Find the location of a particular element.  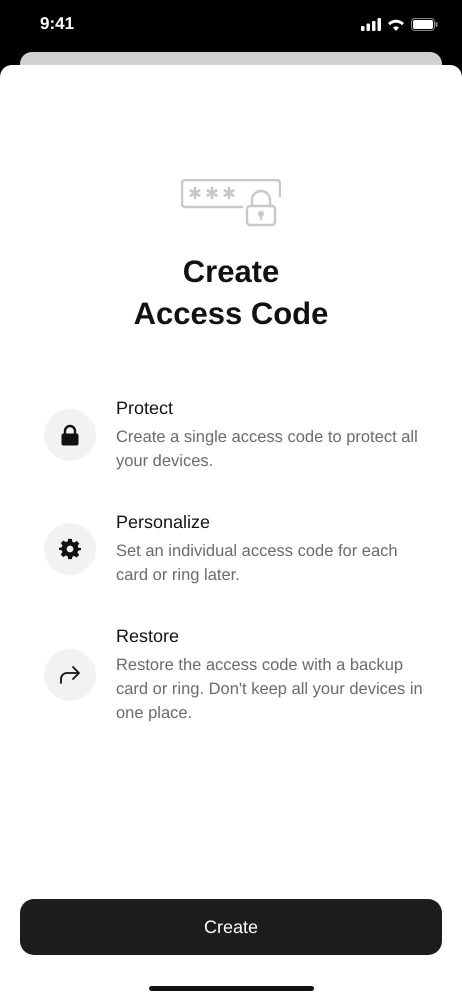

feature-description: Create a single access code to protect all your devices. is located at coordinates (267, 449).